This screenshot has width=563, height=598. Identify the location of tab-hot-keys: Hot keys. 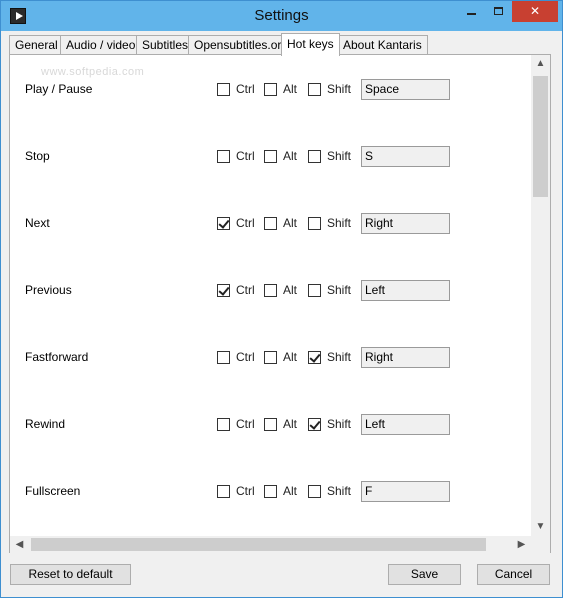
(310, 44).